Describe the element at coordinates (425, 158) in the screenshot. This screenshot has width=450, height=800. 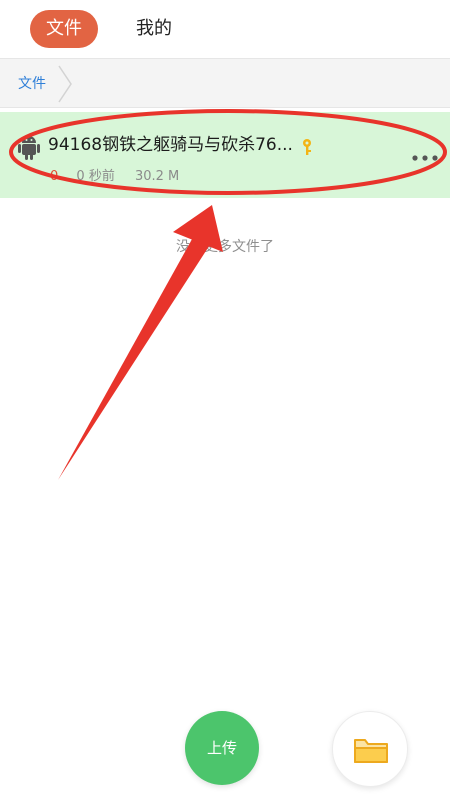
I see `more-icon` at that location.